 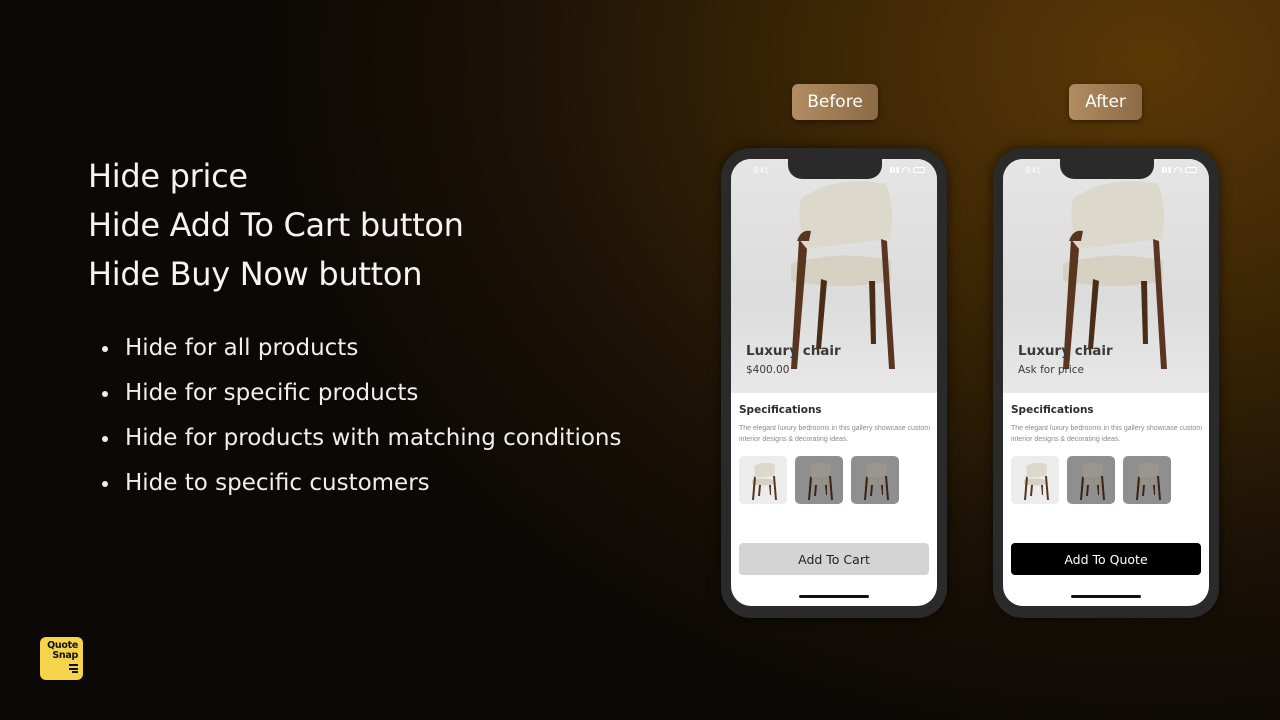 I want to click on product-hero-image: 9:41 Luxury chair Ask for price, so click(x=1106, y=276).